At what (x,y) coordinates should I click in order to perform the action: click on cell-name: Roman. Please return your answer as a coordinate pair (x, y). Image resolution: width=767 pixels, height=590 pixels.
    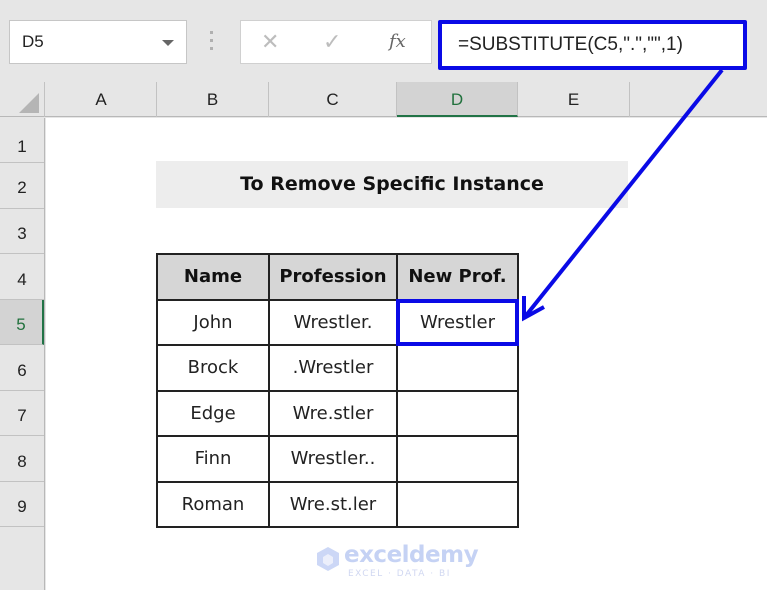
    Looking at the image, I should click on (213, 504).